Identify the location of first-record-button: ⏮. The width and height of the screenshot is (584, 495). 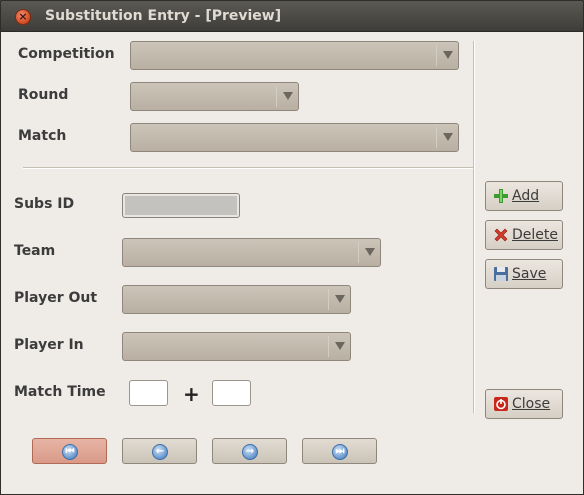
(69, 451).